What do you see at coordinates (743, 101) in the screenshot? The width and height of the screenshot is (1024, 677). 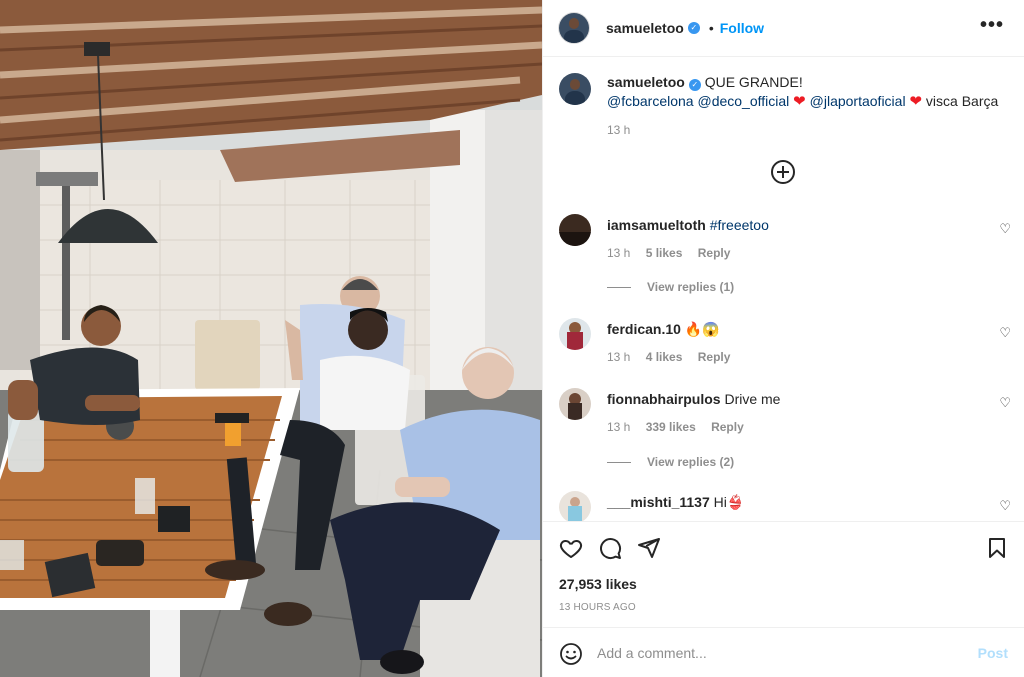 I see `mention-deco-official: @deco_official` at bounding box center [743, 101].